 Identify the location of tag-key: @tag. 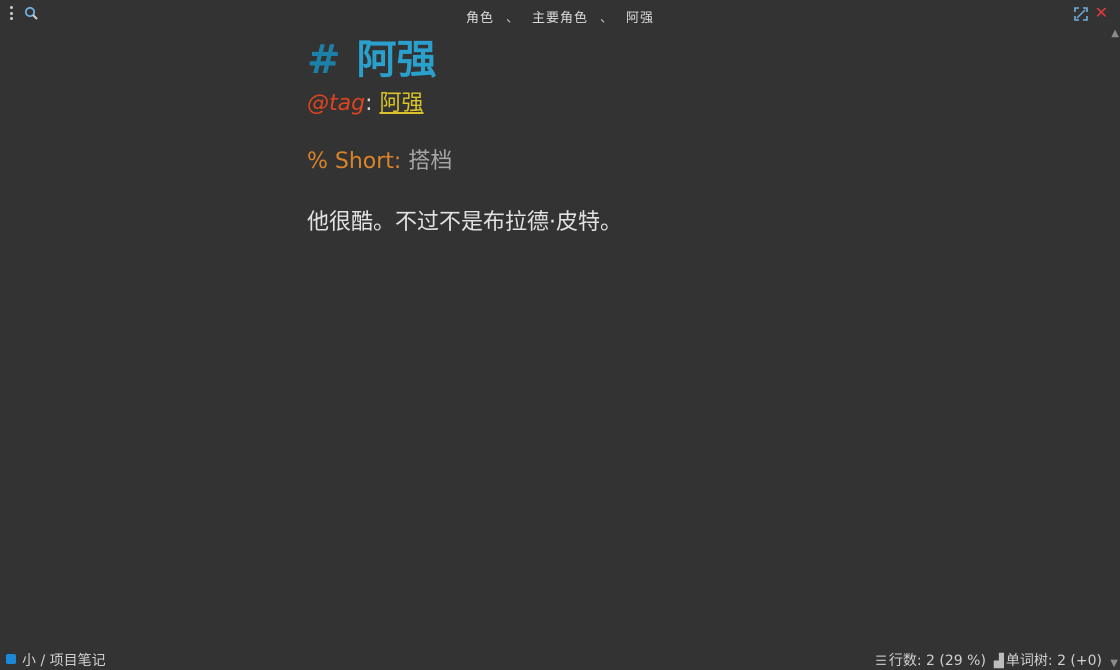
(336, 103).